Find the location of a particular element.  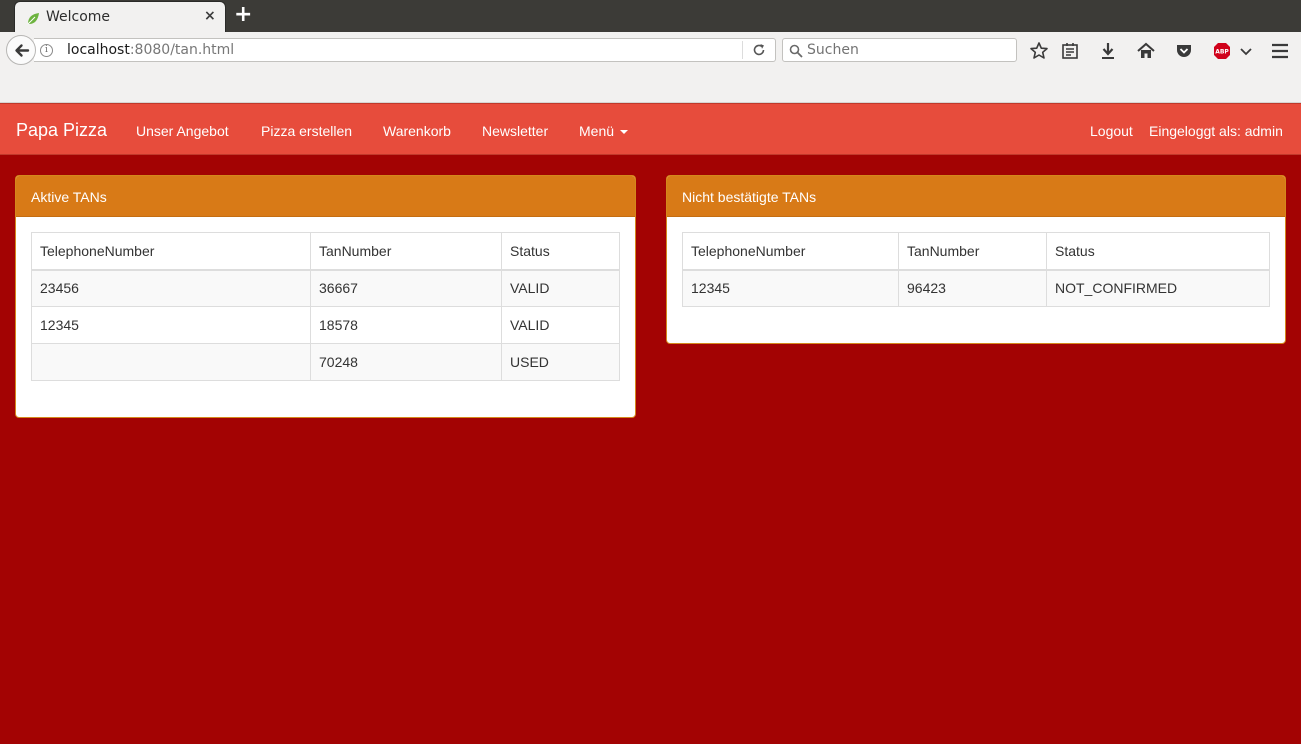

nav-menu-dropdown: Menü is located at coordinates (604, 131).